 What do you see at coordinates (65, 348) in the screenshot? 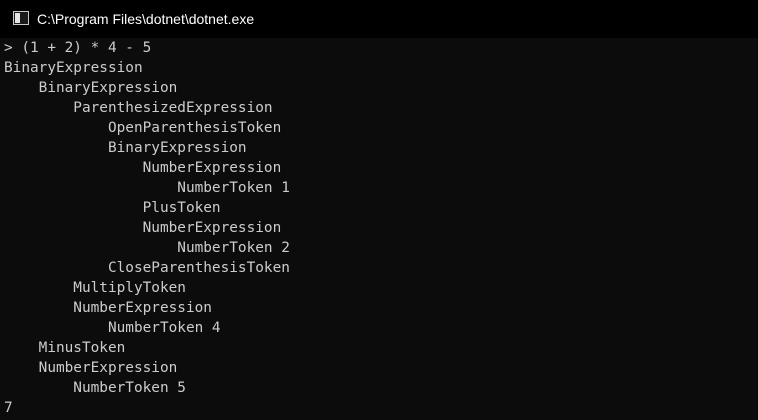
I see `output-line: MinusToken` at bounding box center [65, 348].